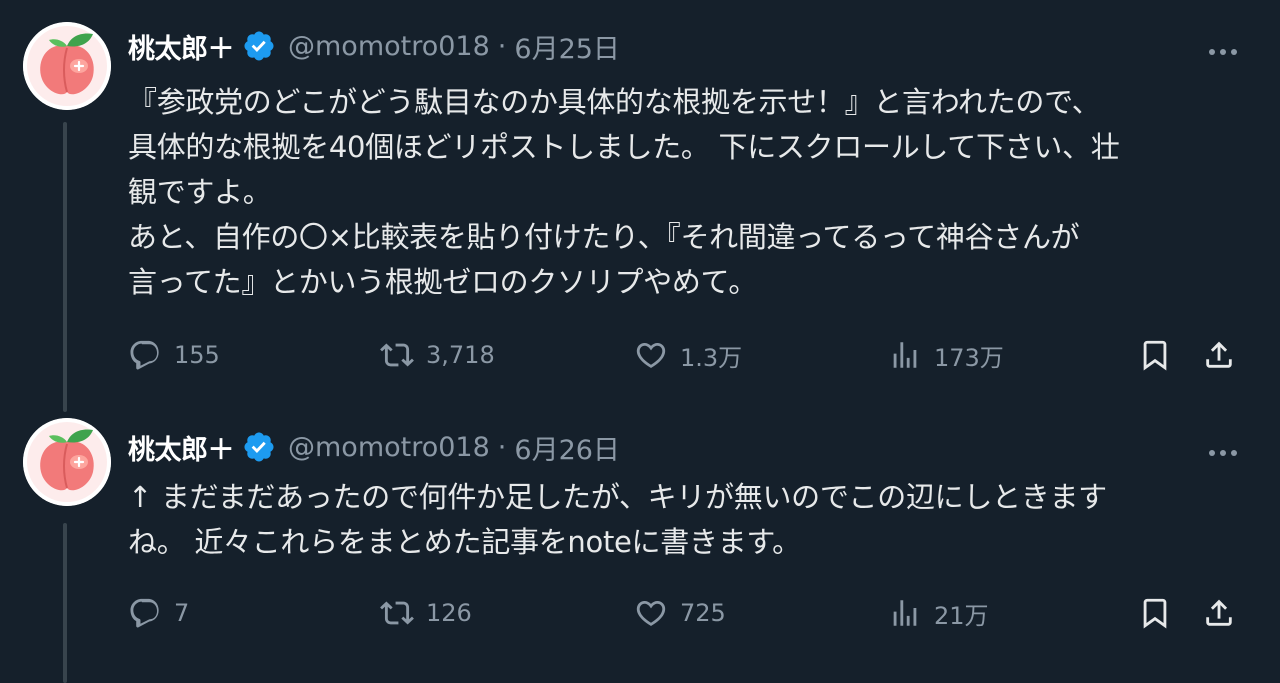 Image resolution: width=1280 pixels, height=683 pixels. Describe the element at coordinates (624, 147) in the screenshot. I see `tweet-text-line: 具体的な根拠を40個ほどリポストしました。 下にスクロールして下さい、壮` at that location.